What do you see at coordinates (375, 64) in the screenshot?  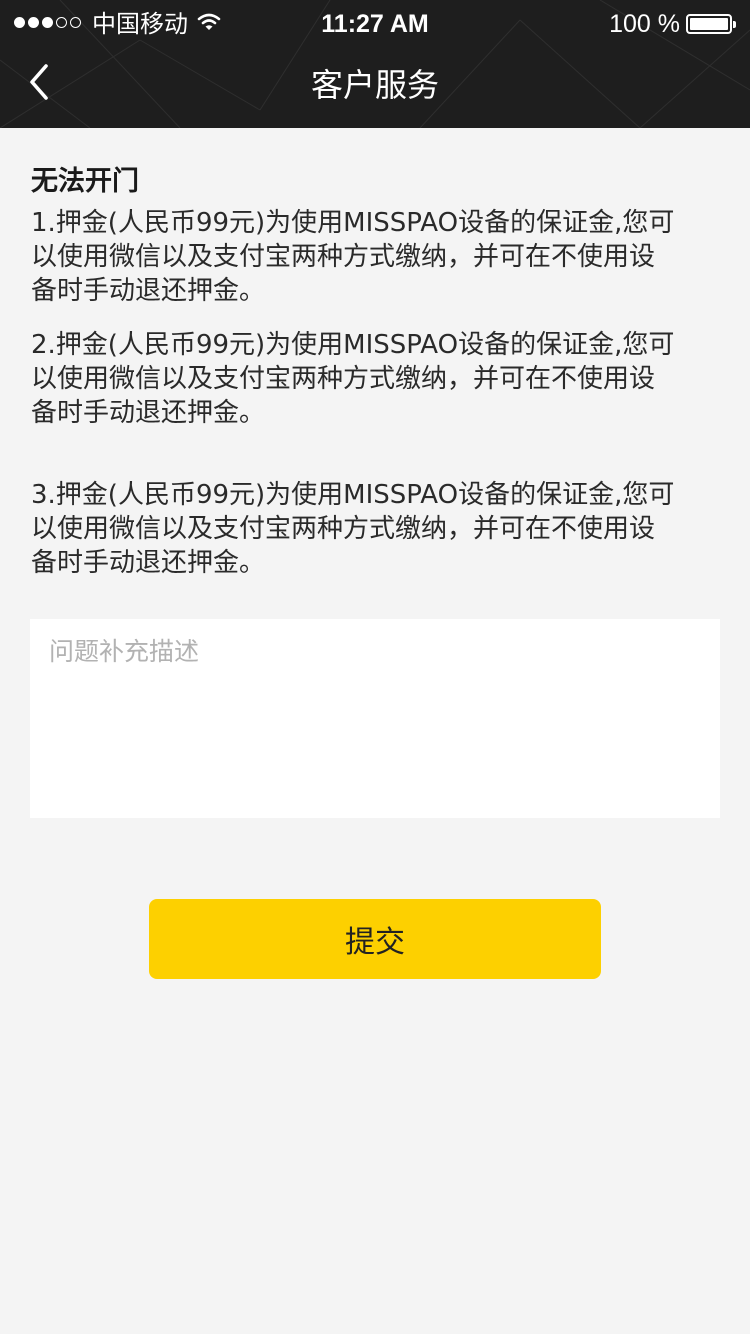 I see `navigation-bar: 中国移动 11:27 AM 100 % 客户服务` at bounding box center [375, 64].